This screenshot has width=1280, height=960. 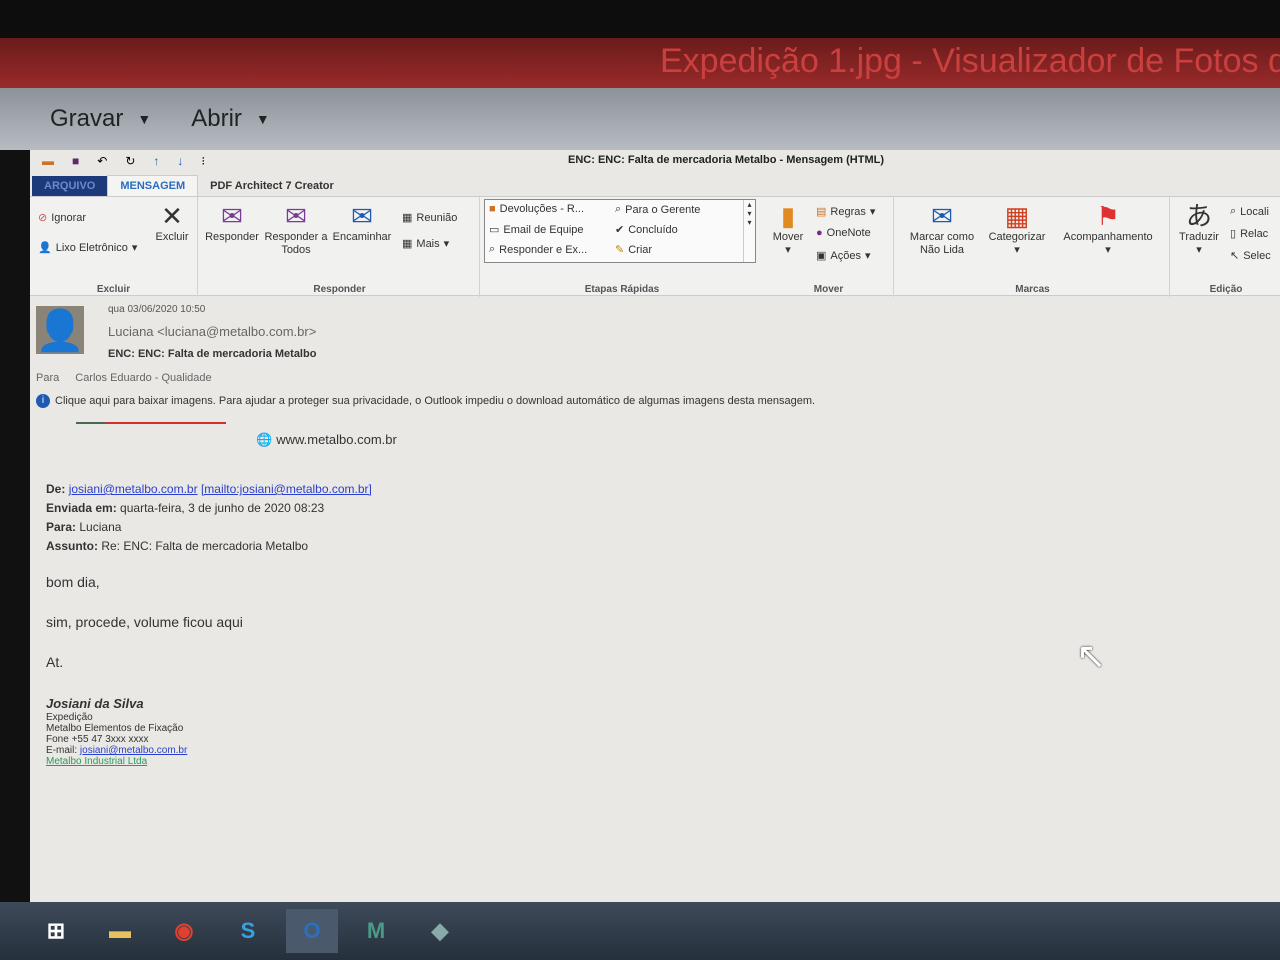 What do you see at coordinates (144, 119) in the screenshot?
I see `chevron-down-icon: ▼` at bounding box center [144, 119].